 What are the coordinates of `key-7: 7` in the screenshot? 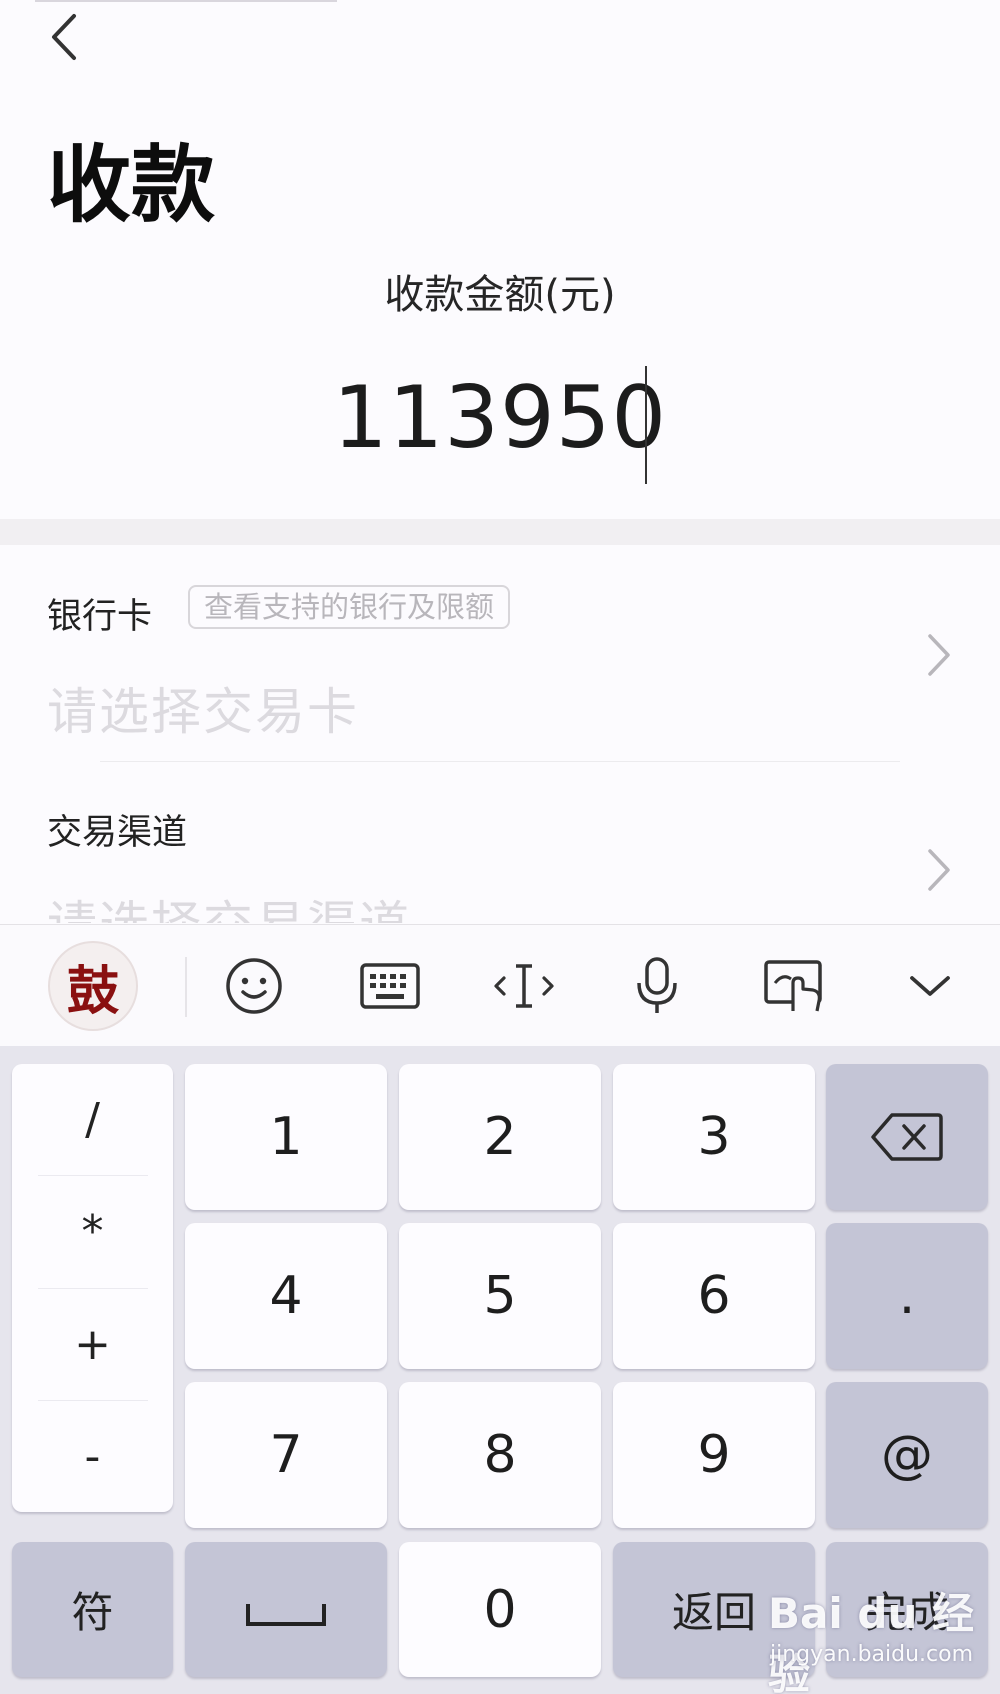 It's located at (286, 1455).